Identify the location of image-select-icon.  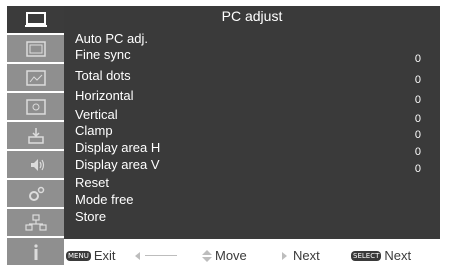
(35, 48).